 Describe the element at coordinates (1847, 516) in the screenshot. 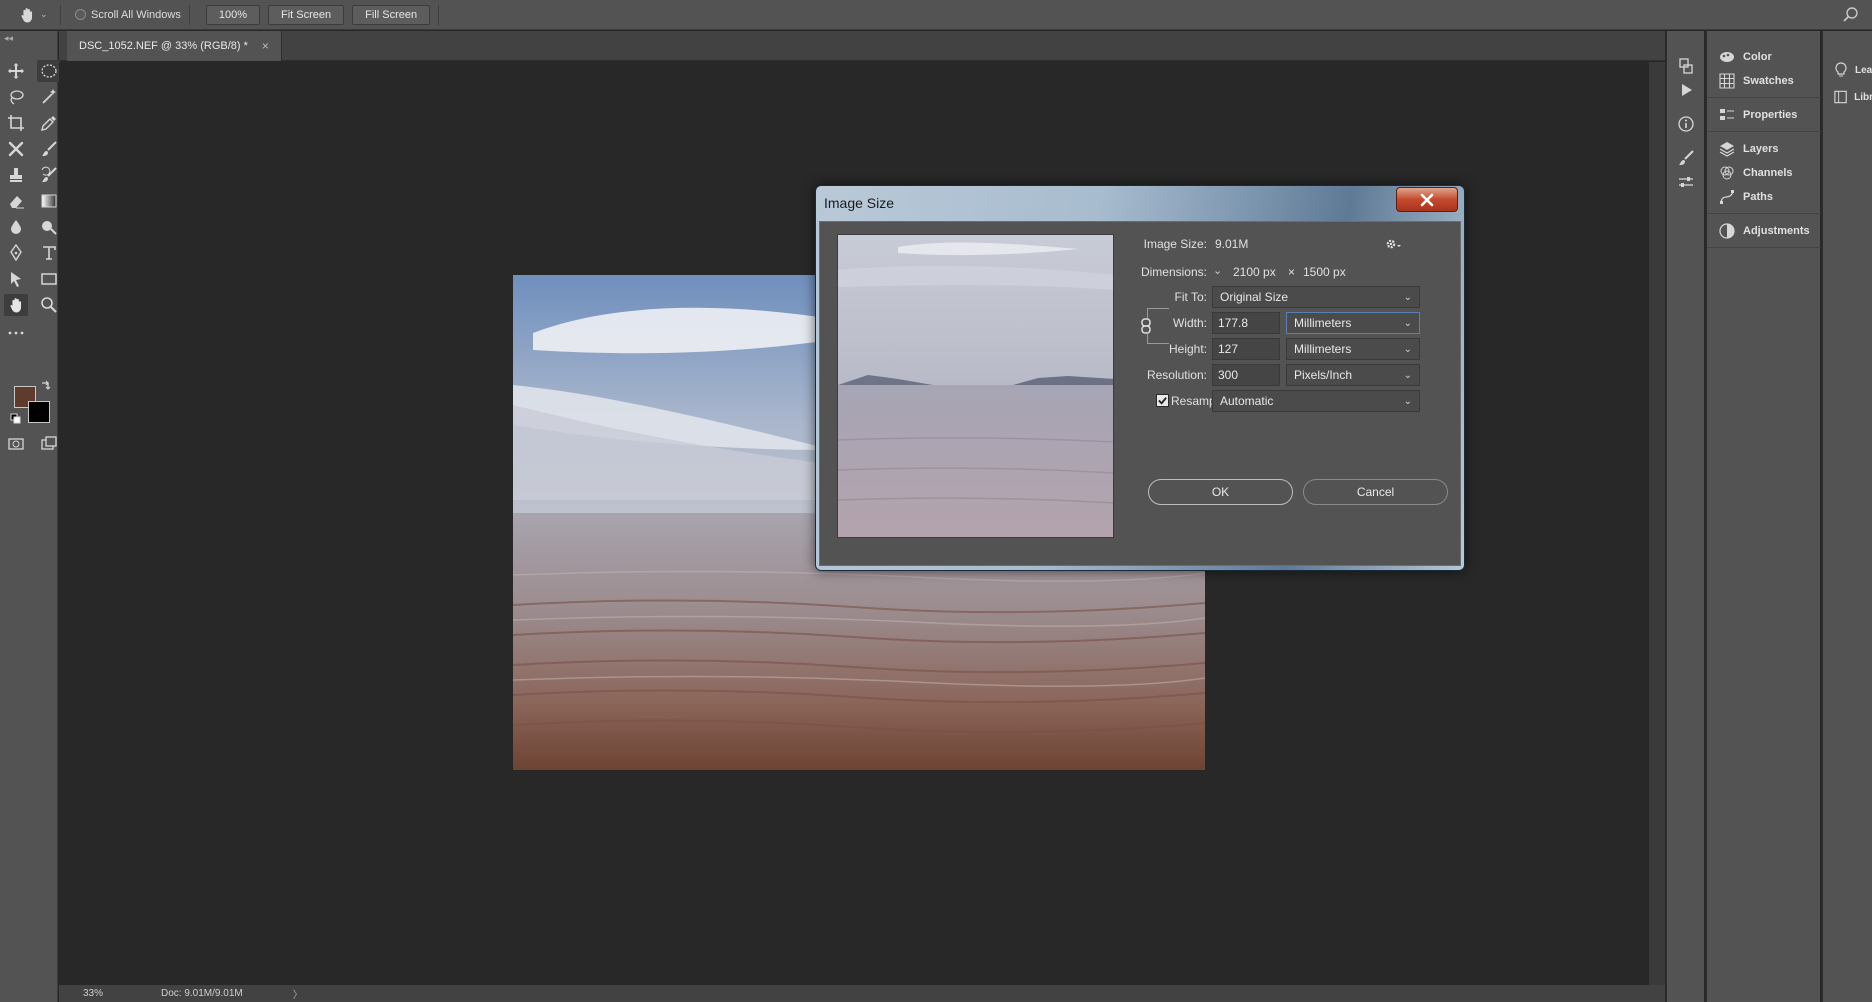

I see `panel-dock-secondary: Lea Libr` at that location.